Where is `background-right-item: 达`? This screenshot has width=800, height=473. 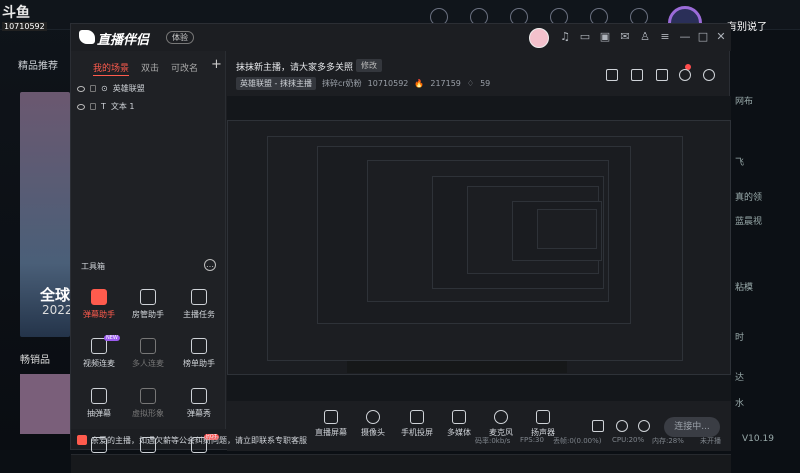 background-right-item: 达 is located at coordinates (739, 376).